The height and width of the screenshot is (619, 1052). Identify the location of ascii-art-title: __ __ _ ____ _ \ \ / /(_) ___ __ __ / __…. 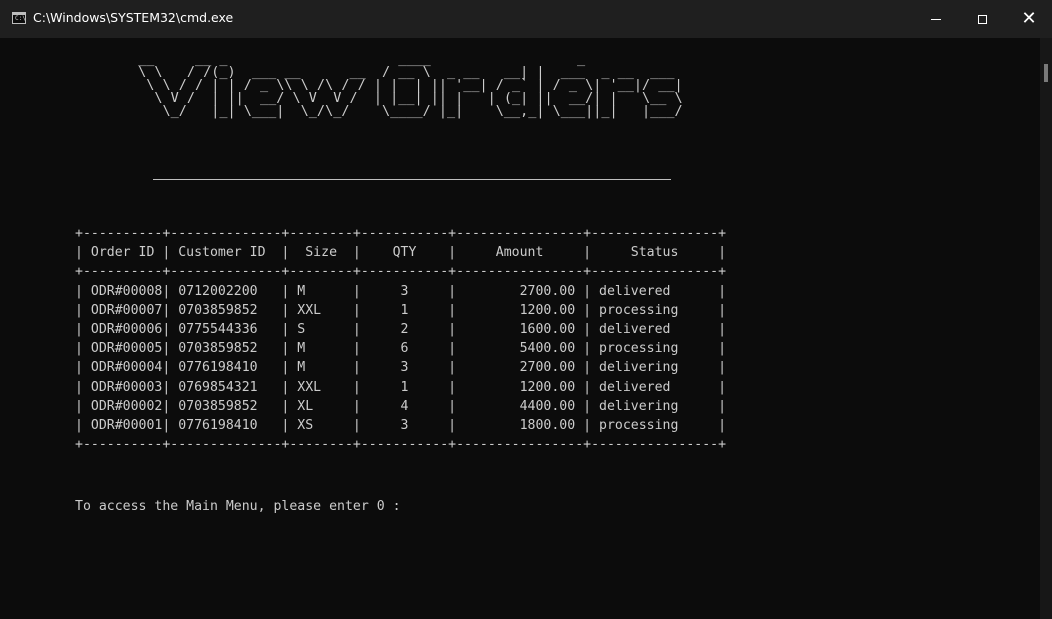
(410, 85).